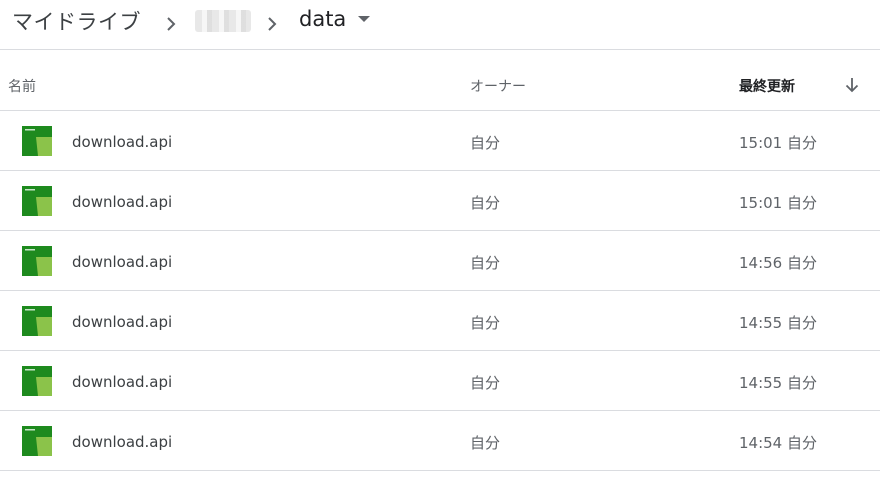 The image size is (880, 480). I want to click on breadcrumb-current-label: data, so click(323, 19).